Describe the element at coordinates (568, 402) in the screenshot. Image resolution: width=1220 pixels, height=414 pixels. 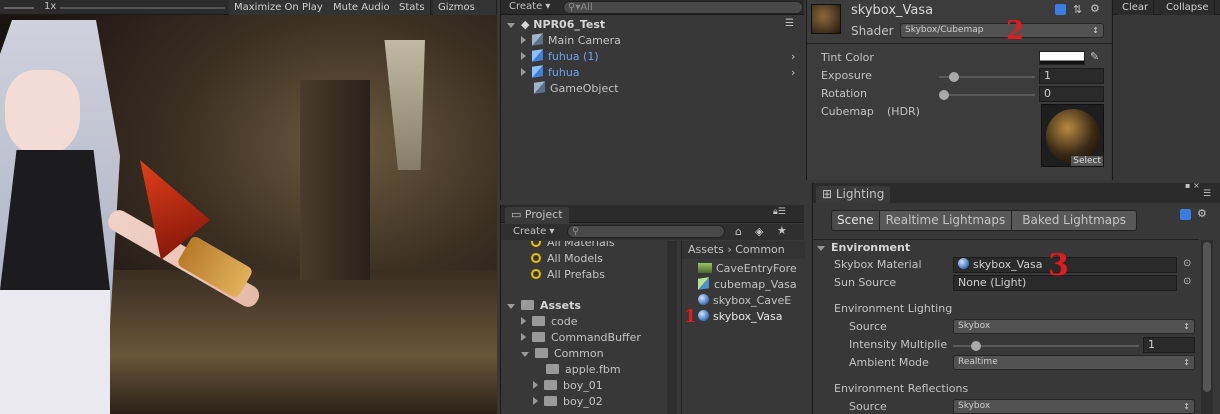
I see `folder-item: boy_02` at that location.